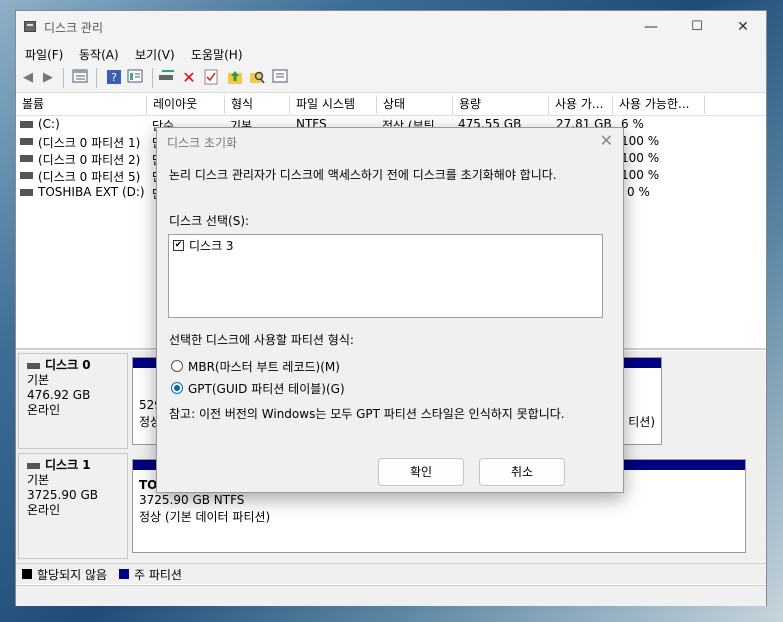 The image size is (783, 622). What do you see at coordinates (91, 192) in the screenshot?
I see `row-volume: TOSHIBA EXT (D:)` at bounding box center [91, 192].